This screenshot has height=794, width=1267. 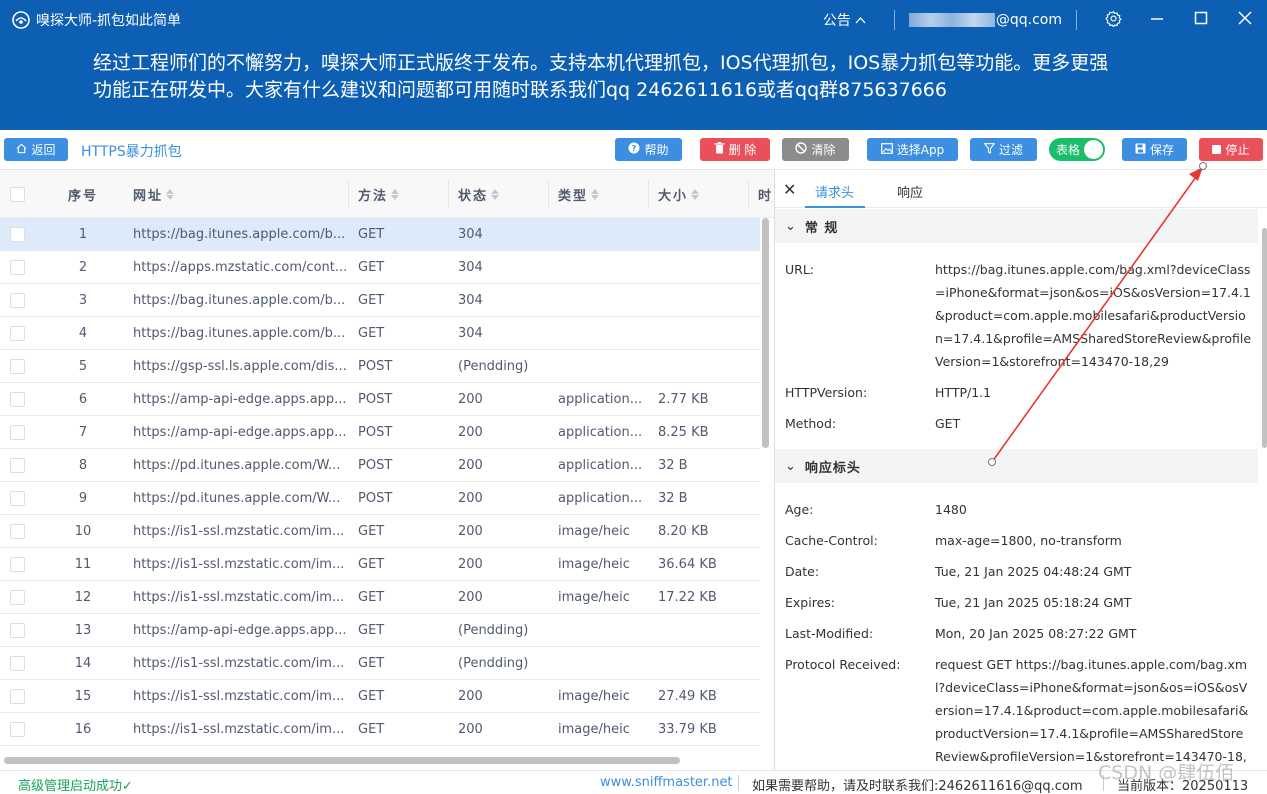 I want to click on settings-button, so click(x=1113, y=20).